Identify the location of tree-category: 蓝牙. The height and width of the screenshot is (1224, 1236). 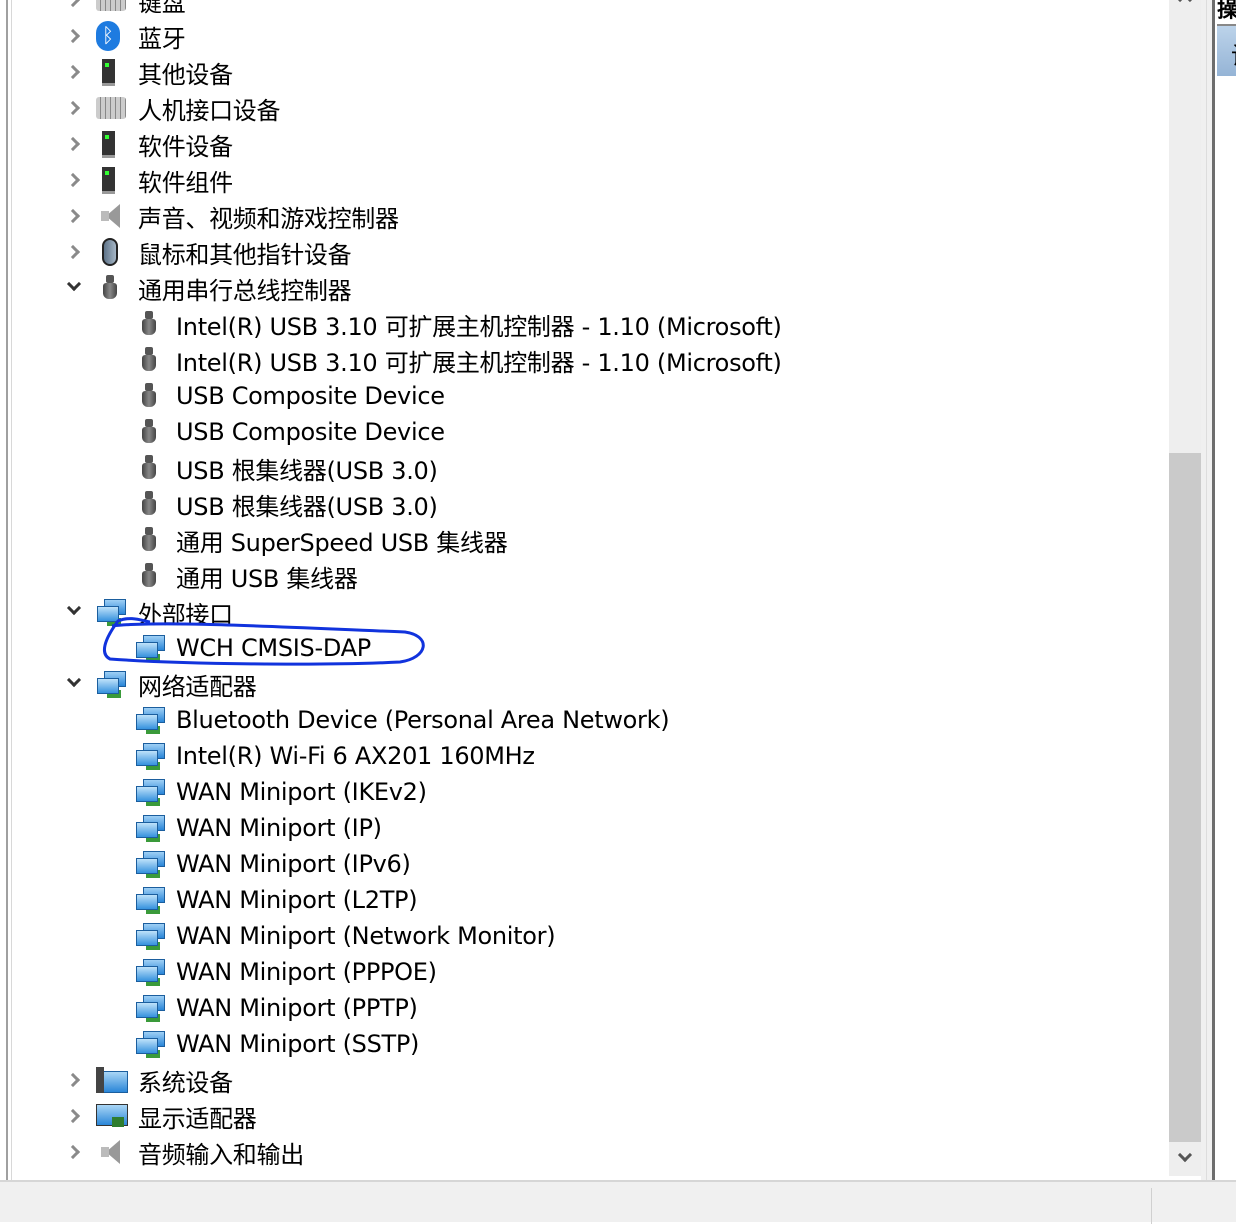
(591, 36).